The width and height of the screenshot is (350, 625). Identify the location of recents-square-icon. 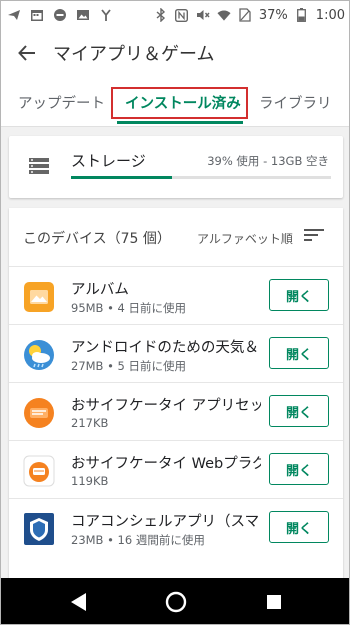
(274, 602).